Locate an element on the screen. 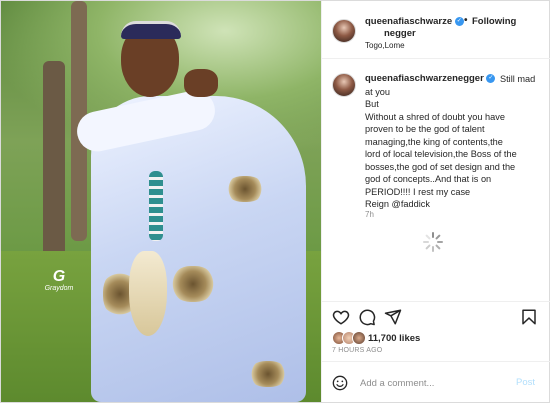 This screenshot has height=403, width=550. loading-spinner-icon is located at coordinates (433, 242).